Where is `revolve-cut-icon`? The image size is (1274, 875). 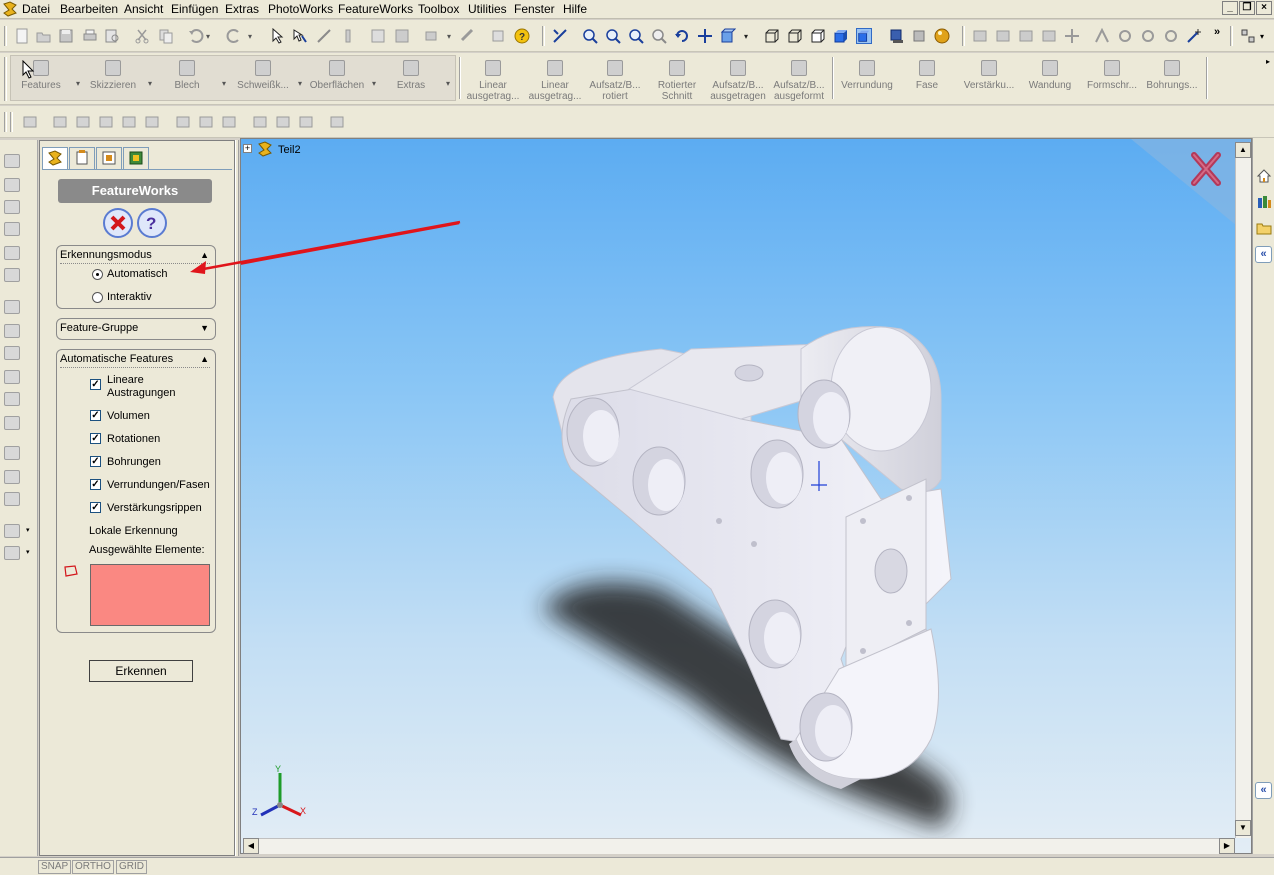
revolve-cut-icon is located at coordinates (12, 229).